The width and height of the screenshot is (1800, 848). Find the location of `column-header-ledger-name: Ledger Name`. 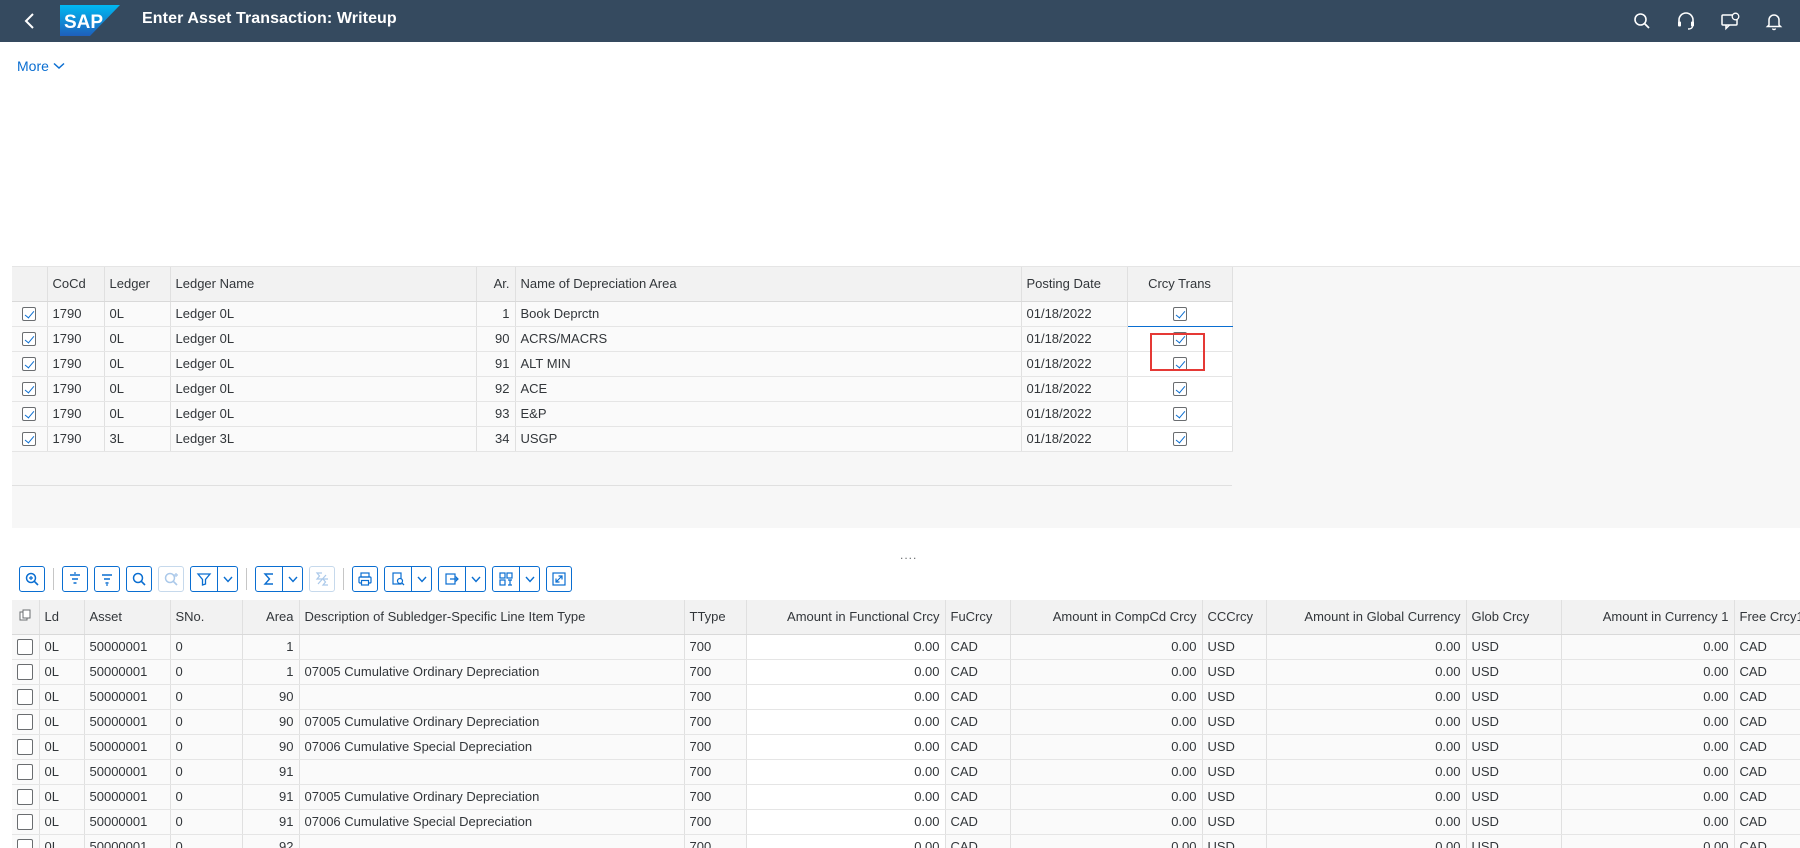

column-header-ledger-name: Ledger Name is located at coordinates (323, 284).